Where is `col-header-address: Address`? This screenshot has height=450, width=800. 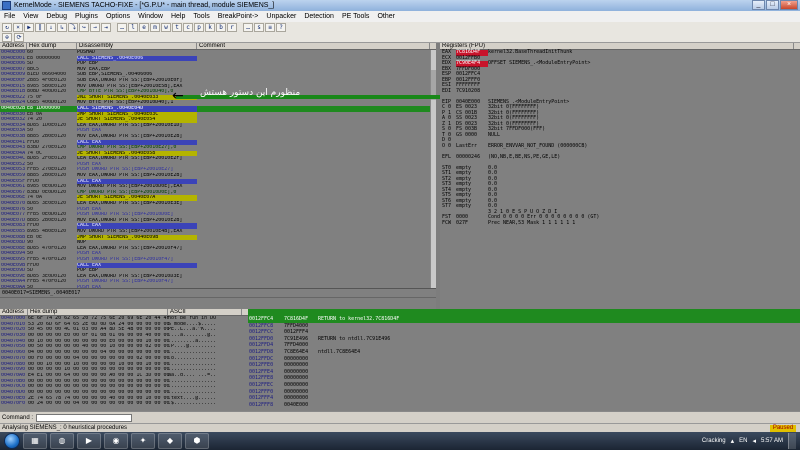 col-header-address: Address is located at coordinates (13, 46).